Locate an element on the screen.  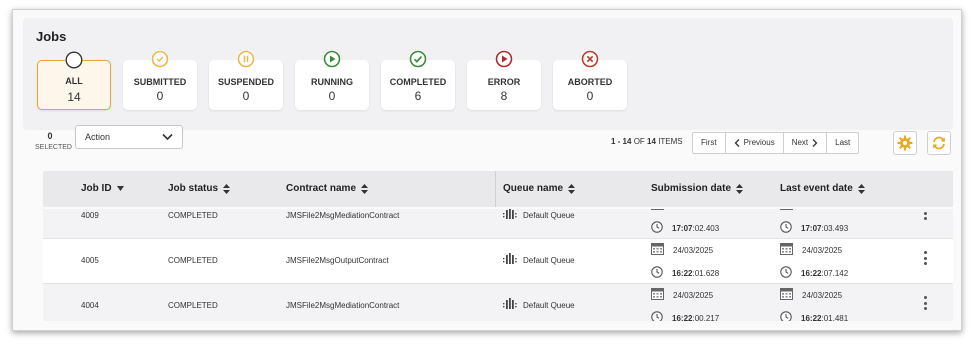
refresh-button is located at coordinates (939, 143).